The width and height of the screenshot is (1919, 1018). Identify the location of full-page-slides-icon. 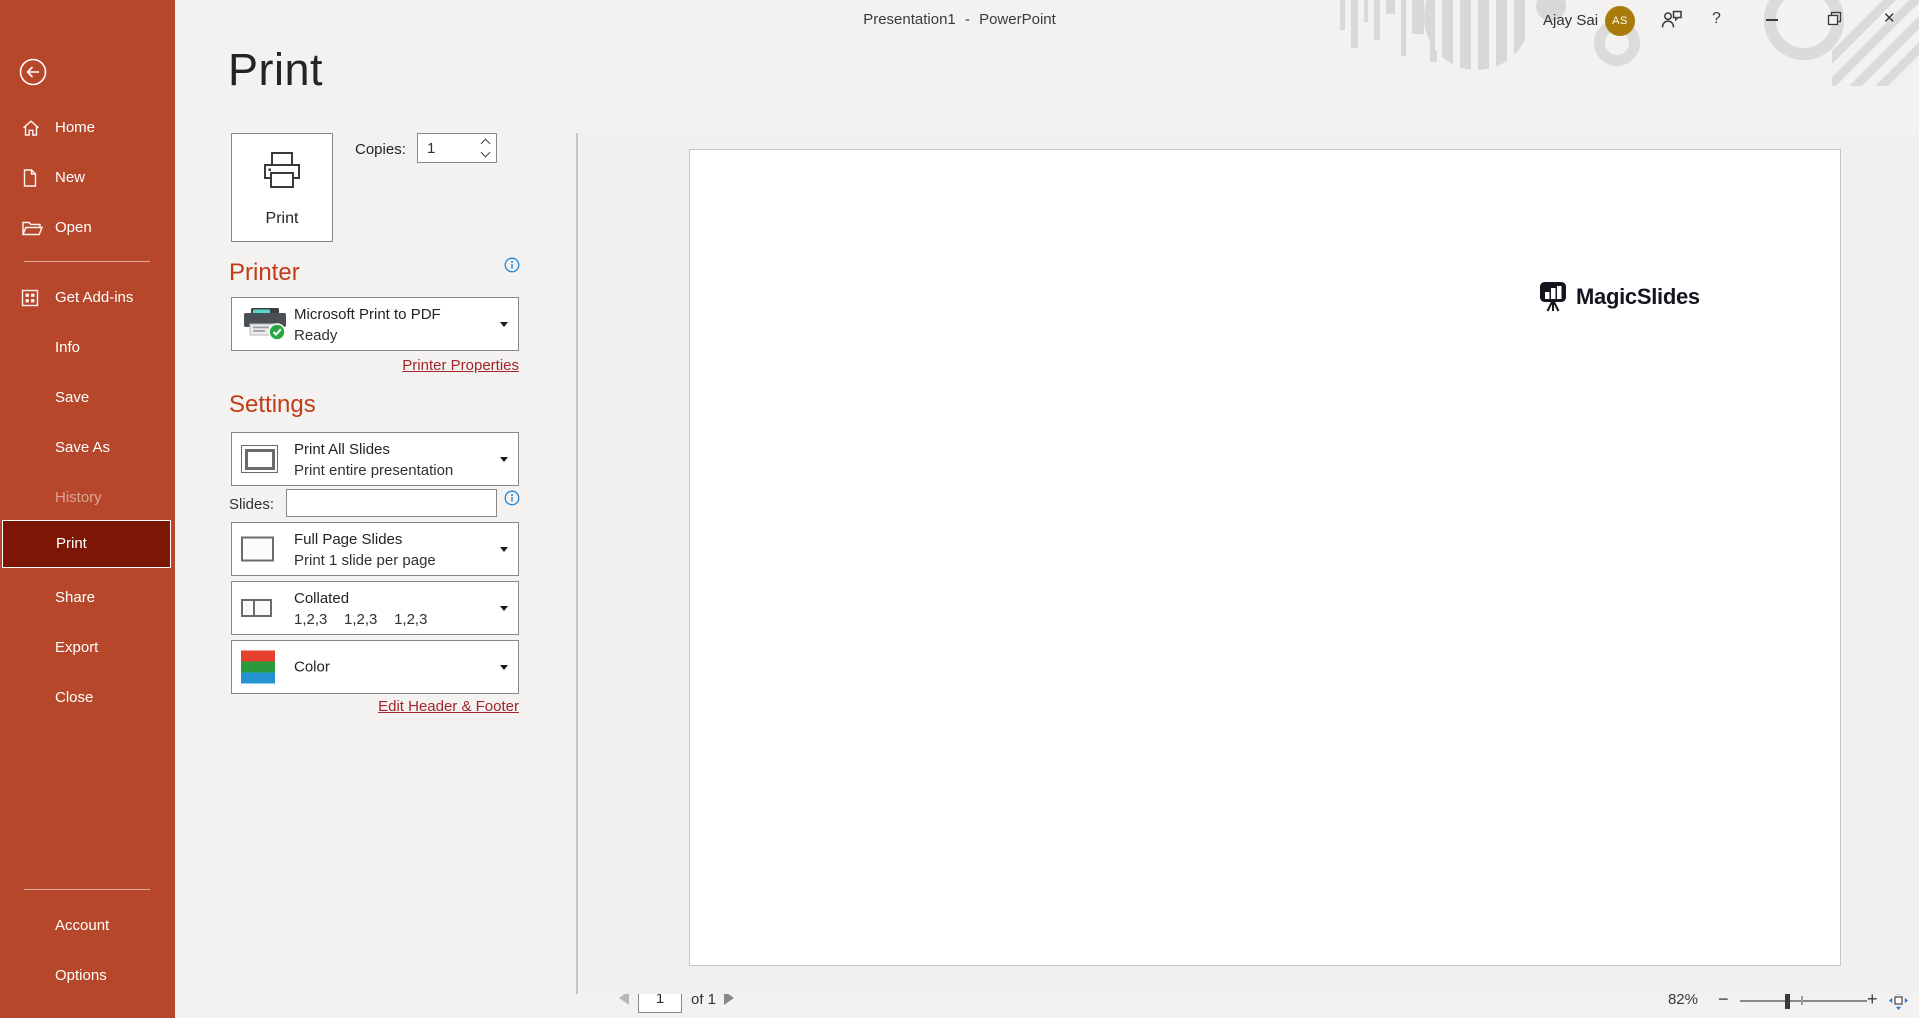
(257, 549).